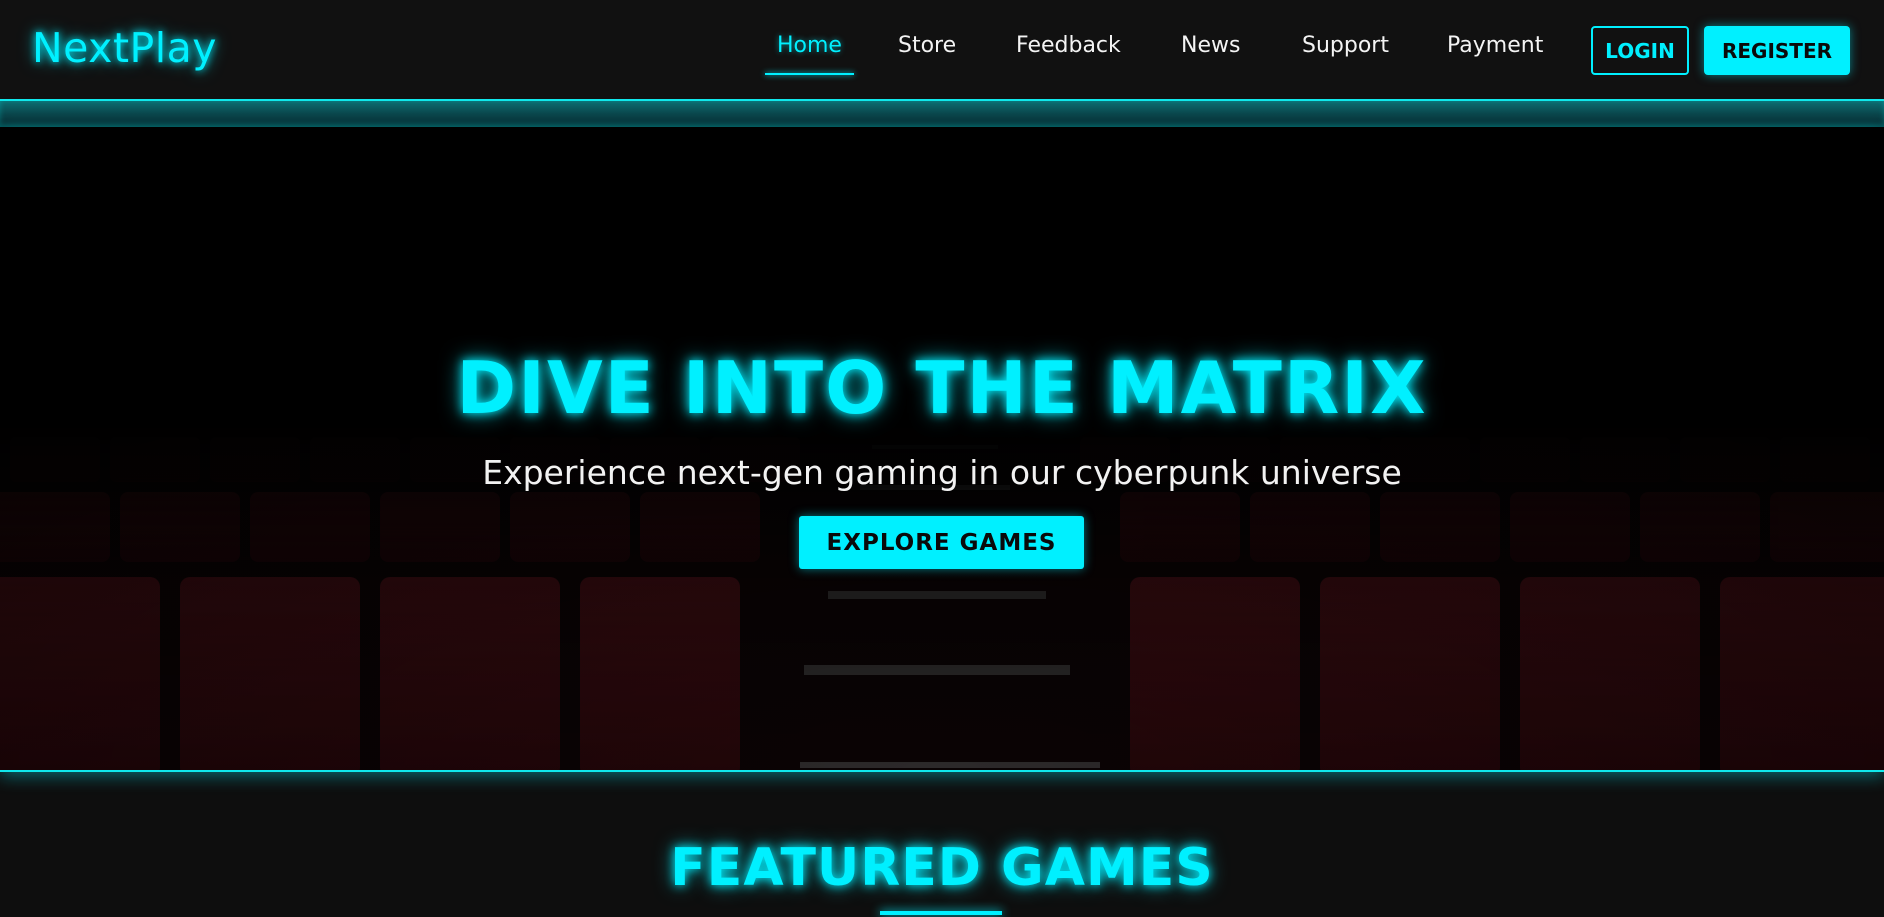 The width and height of the screenshot is (1884, 917). Describe the element at coordinates (1068, 53) in the screenshot. I see `nav-link-feedback: Feedback` at that location.